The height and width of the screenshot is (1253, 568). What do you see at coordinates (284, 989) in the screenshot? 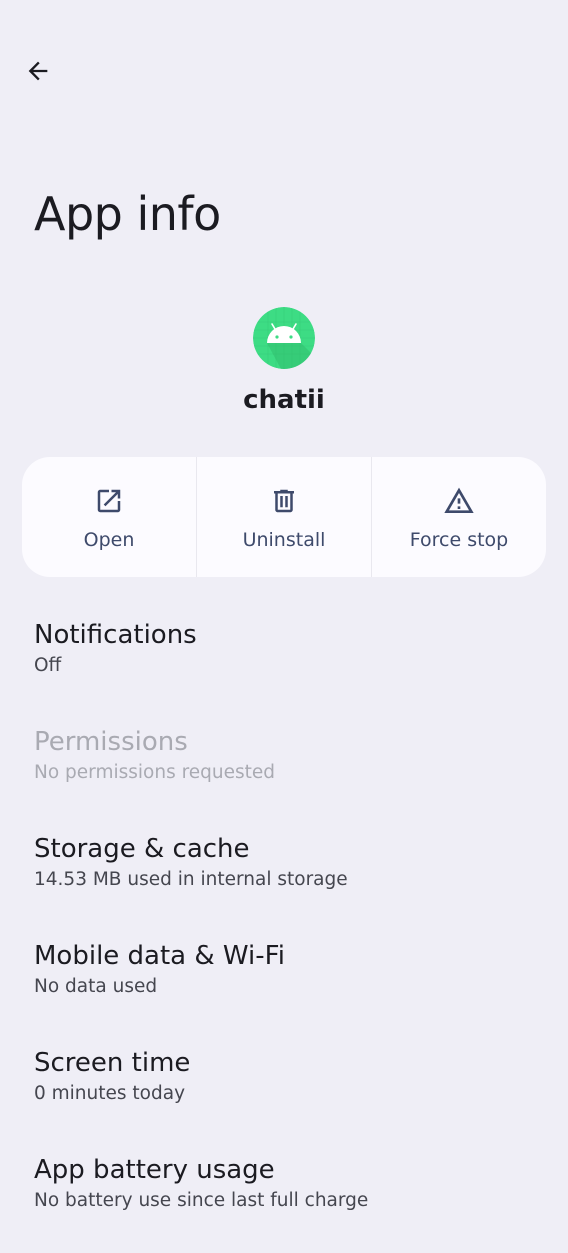
I see `mobile-data-wifi-setting: Mobile data & Wi-Fi No data used` at bounding box center [284, 989].